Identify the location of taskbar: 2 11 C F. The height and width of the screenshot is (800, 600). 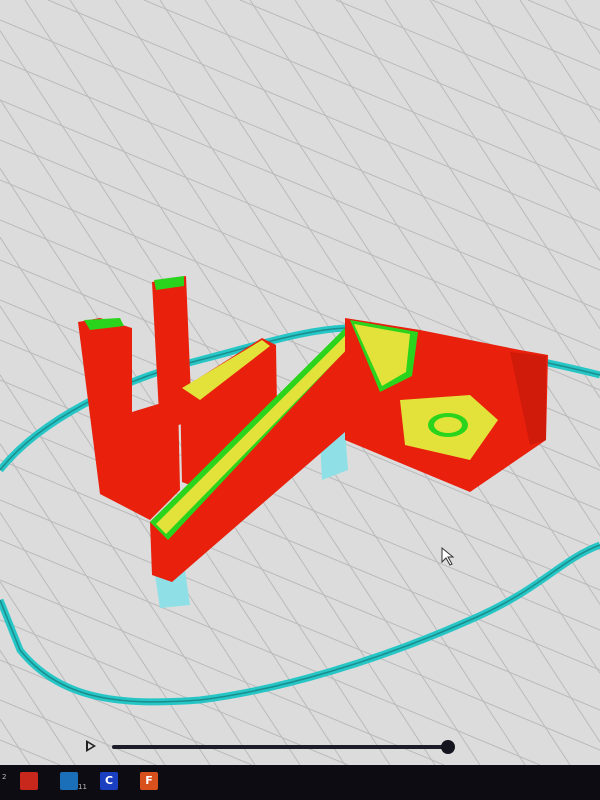
(300, 782).